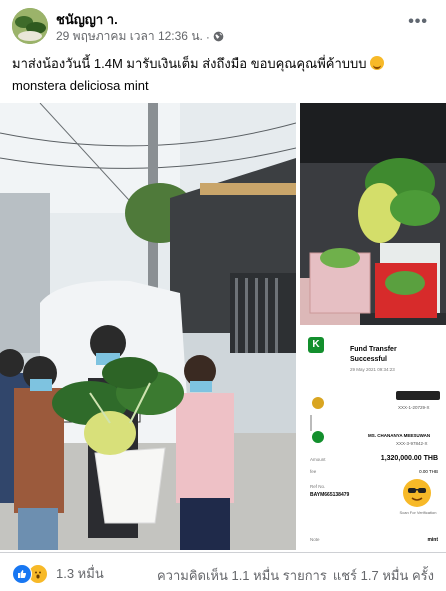  Describe the element at coordinates (428, 471) in the screenshot. I see `receipt-fee: 0.00 THB` at that location.